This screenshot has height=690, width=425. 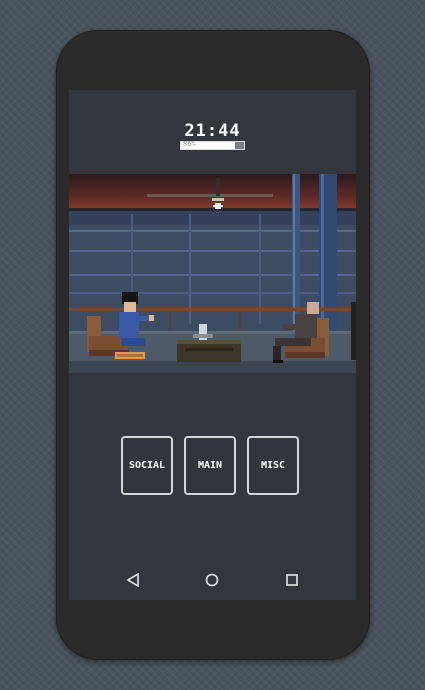 What do you see at coordinates (210, 465) in the screenshot?
I see `main-button: MAIN` at bounding box center [210, 465].